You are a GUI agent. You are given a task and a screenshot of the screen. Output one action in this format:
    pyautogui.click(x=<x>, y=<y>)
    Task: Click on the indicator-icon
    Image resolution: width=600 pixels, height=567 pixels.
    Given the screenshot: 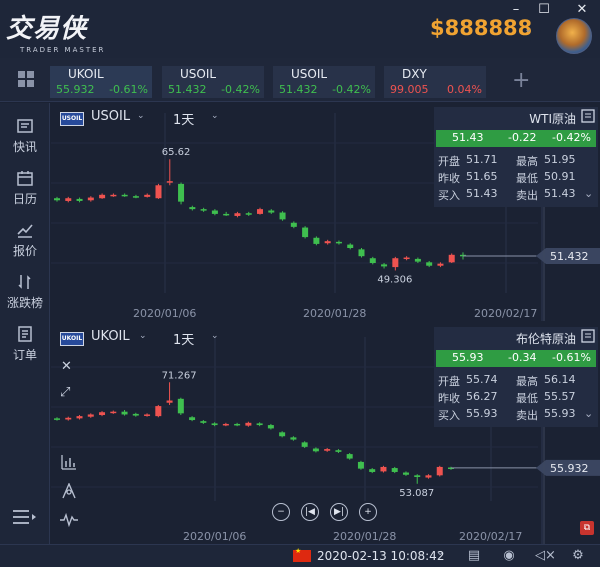 What is the action you would take?
    pyautogui.click(x=69, y=462)
    